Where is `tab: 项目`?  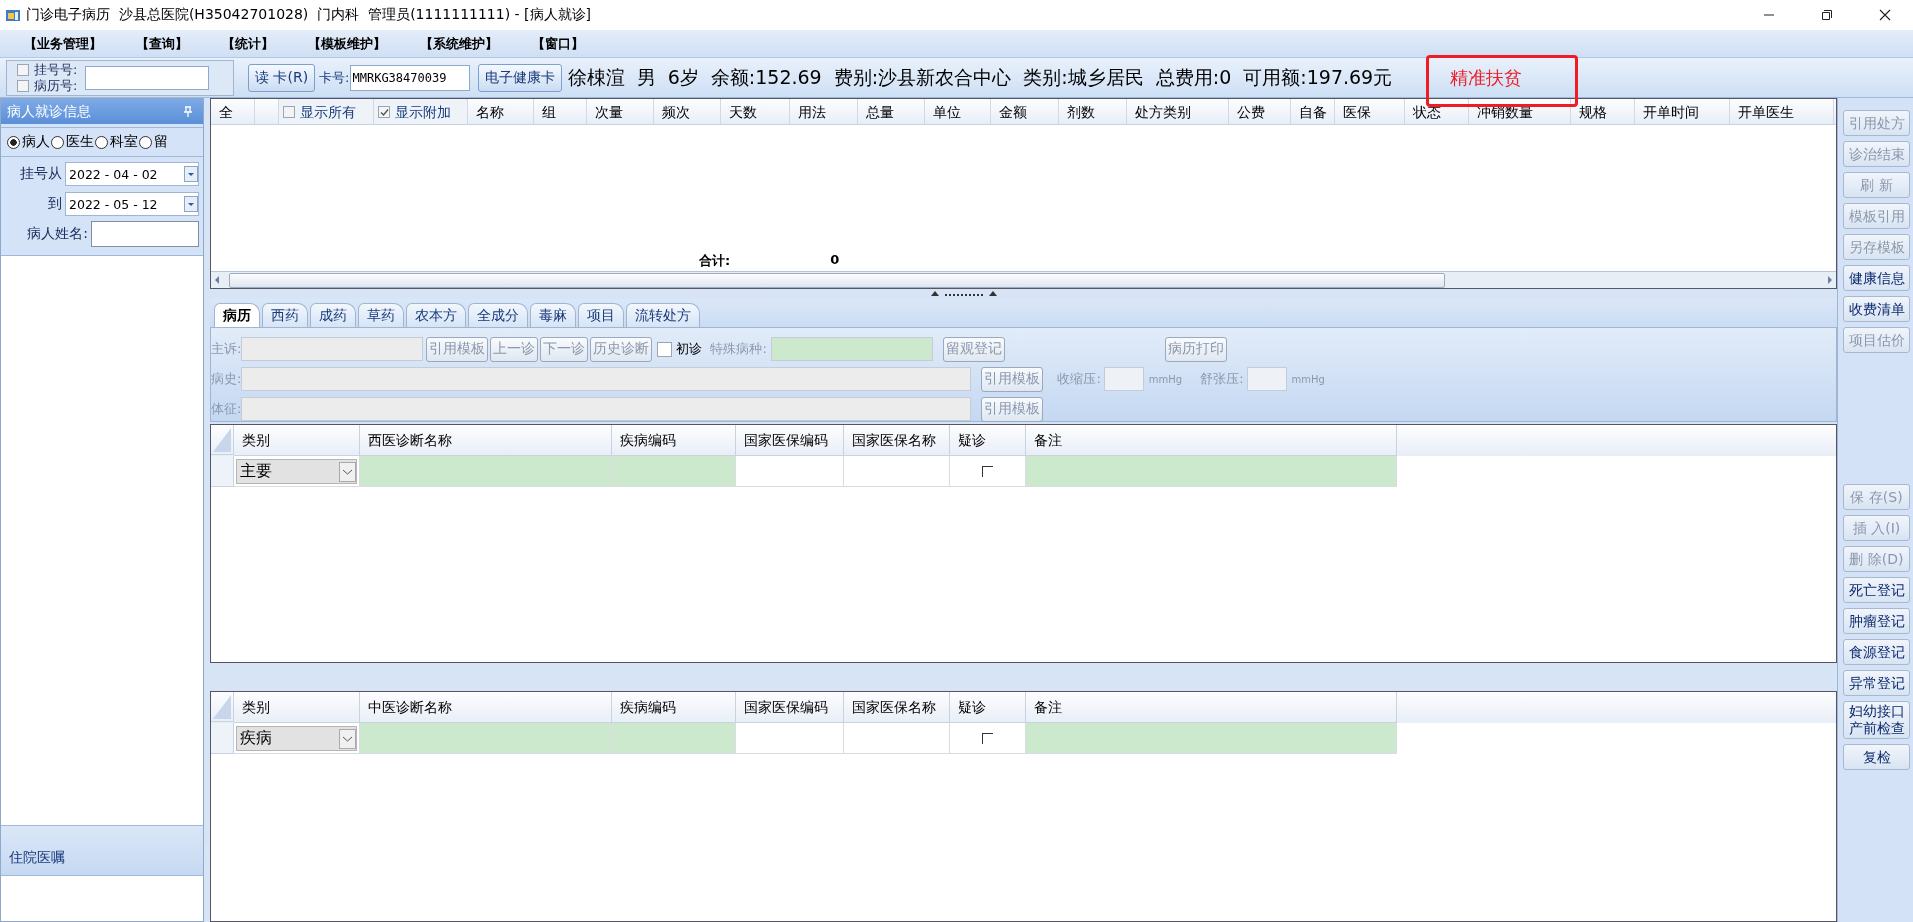
tab: 项目 is located at coordinates (601, 315).